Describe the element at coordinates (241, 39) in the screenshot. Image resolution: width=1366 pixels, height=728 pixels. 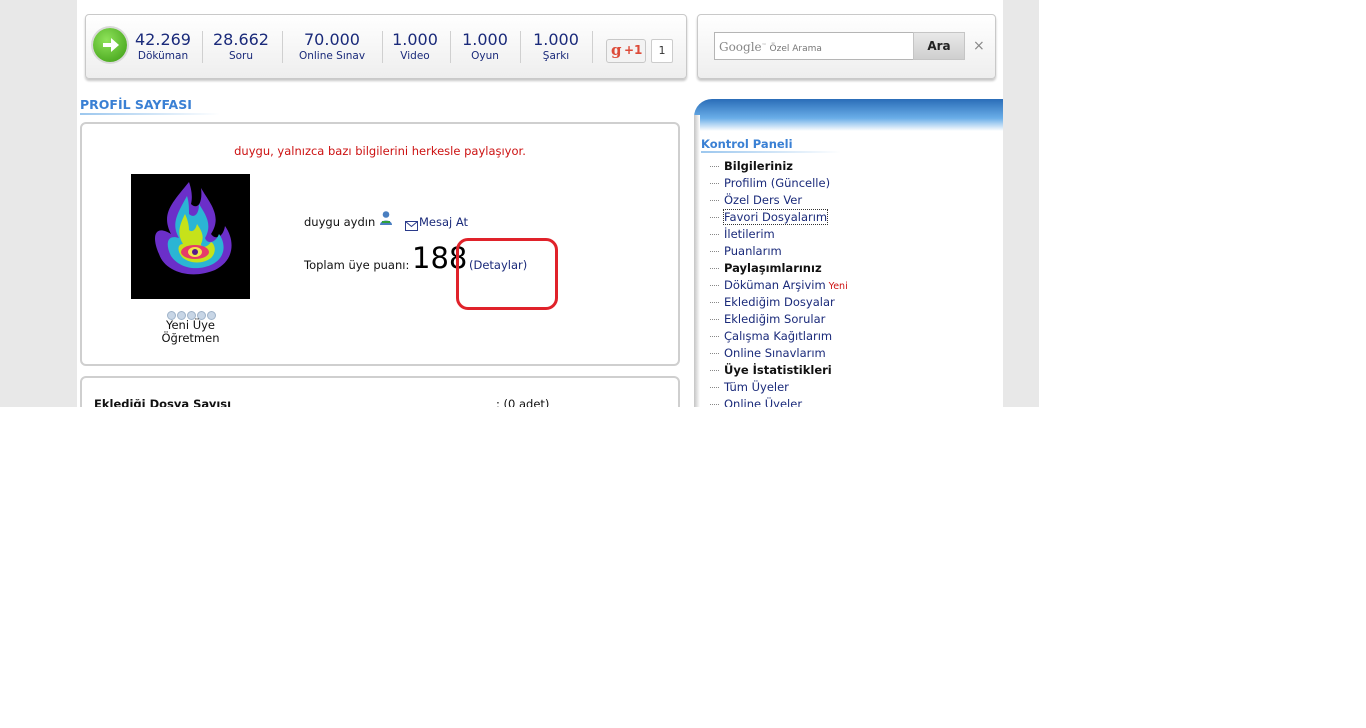
I see `stat-value: 28.662` at that location.